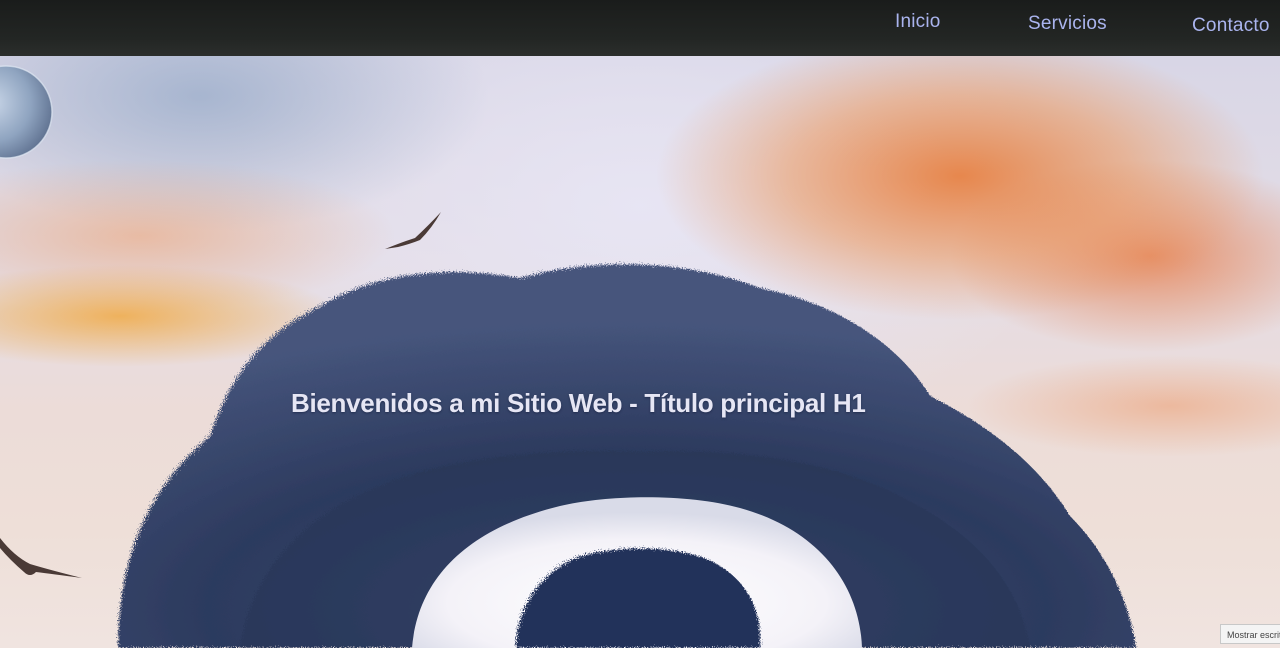  Describe the element at coordinates (1067, 24) in the screenshot. I see `nav-link-servicios: Servicios` at that location.